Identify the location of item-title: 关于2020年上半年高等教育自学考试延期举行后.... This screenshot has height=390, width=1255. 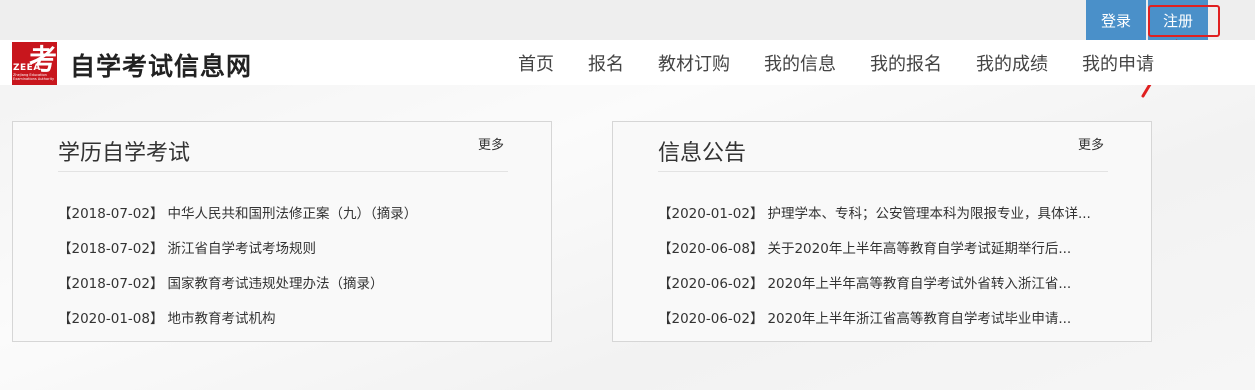
(919, 249).